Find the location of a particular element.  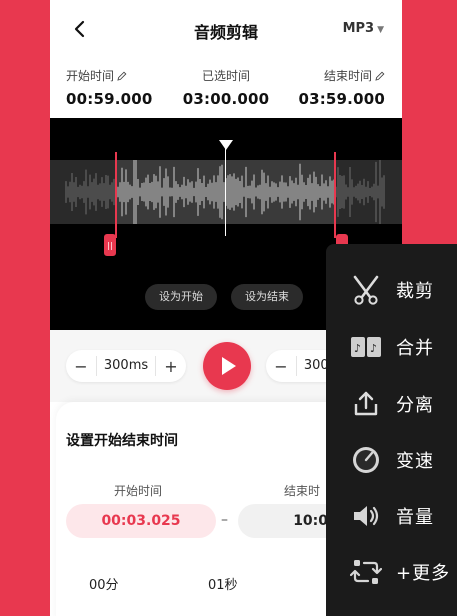

upload-icon is located at coordinates (366, 404).